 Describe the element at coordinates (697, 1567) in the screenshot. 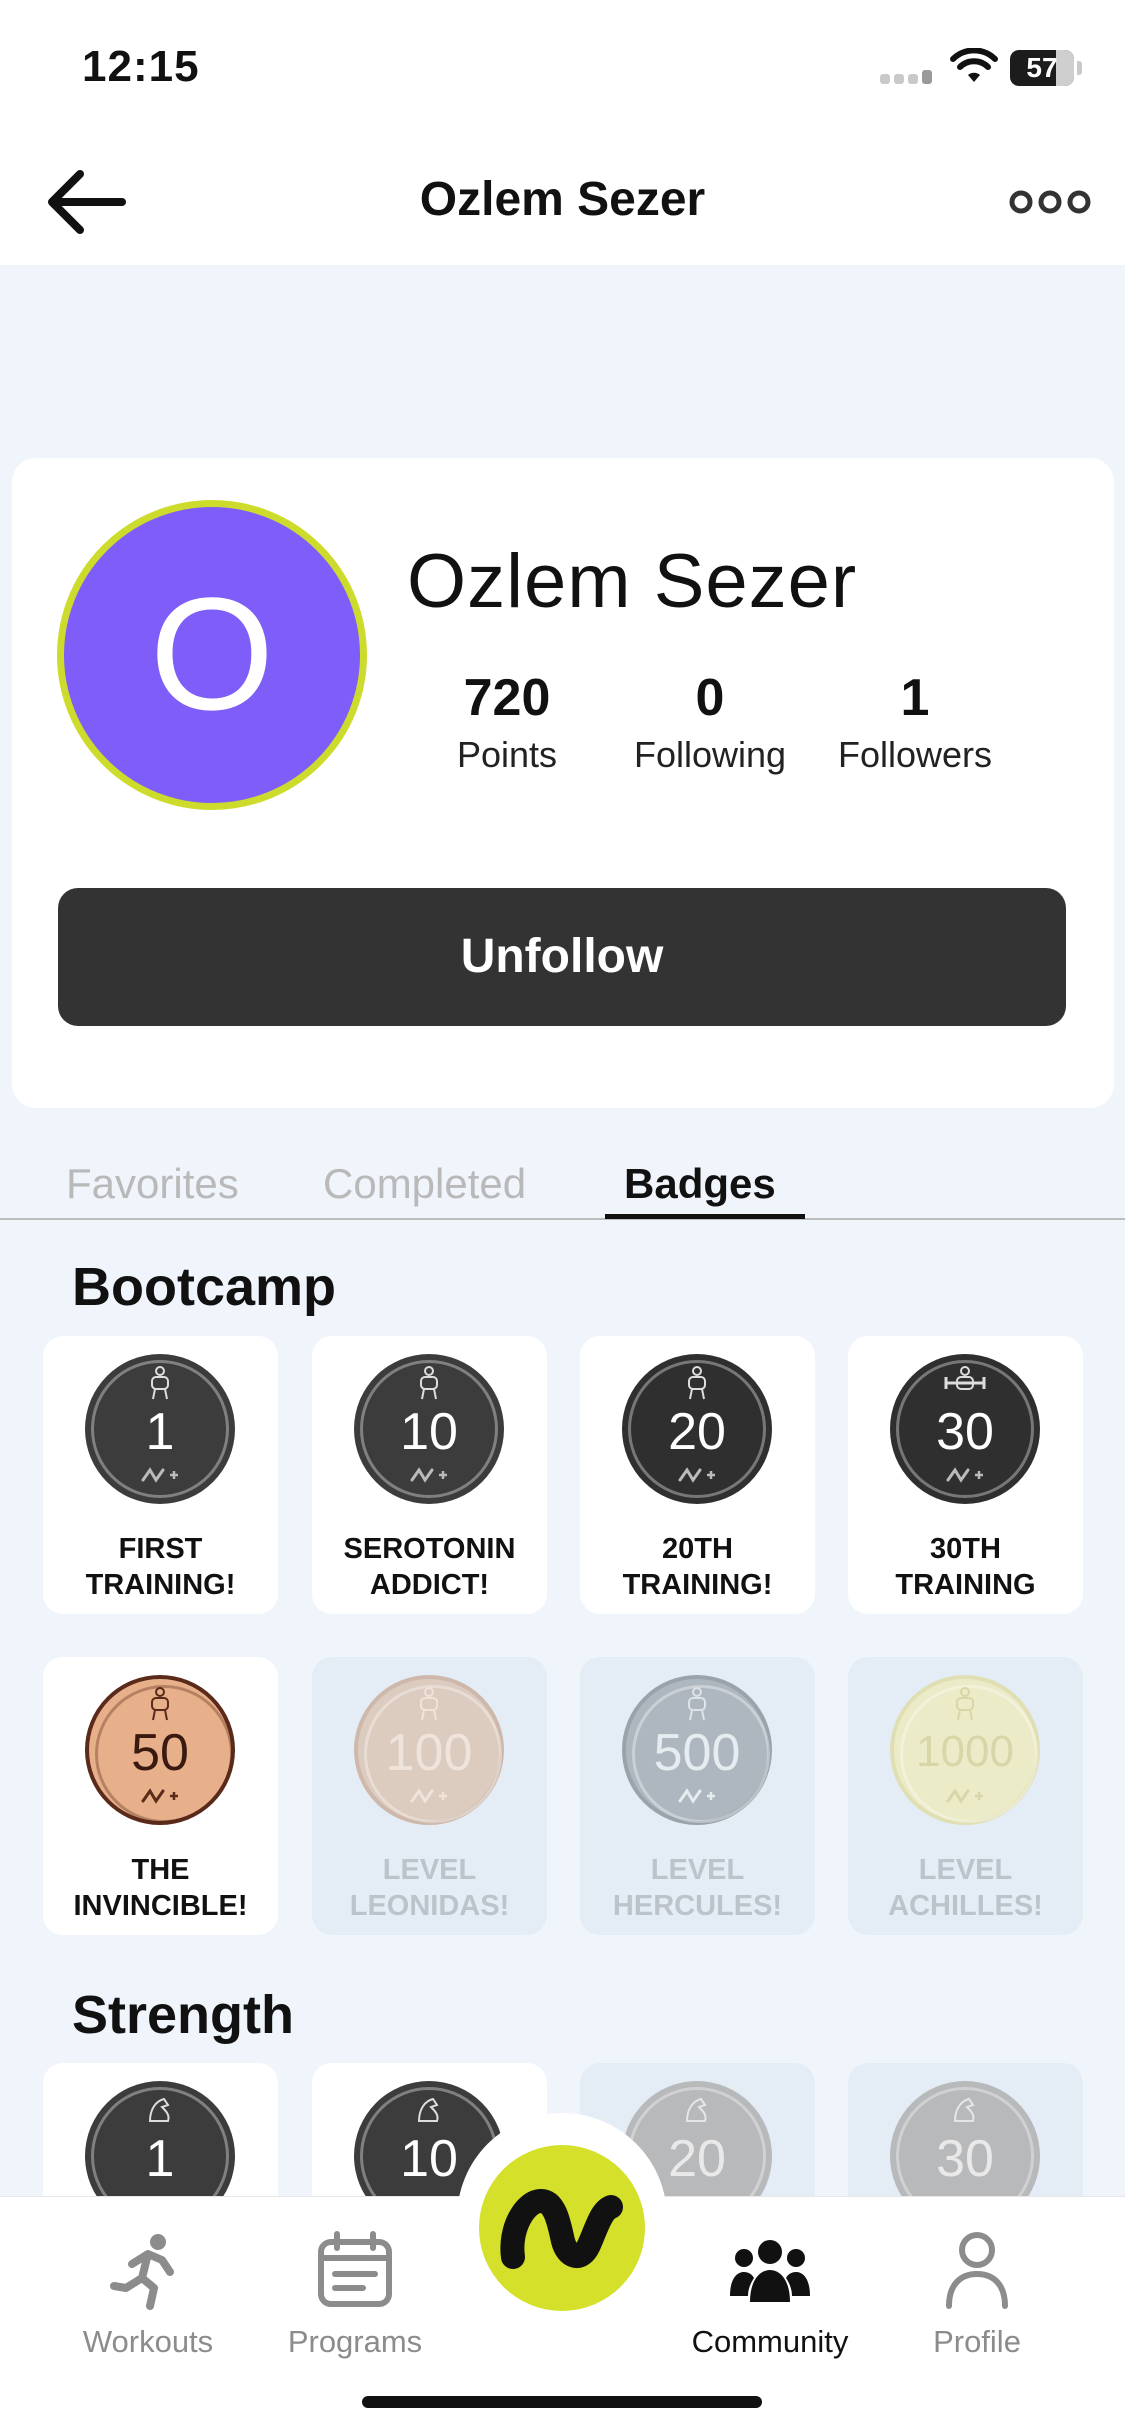

I see `badge-label: 20TH TRAINING!` at that location.